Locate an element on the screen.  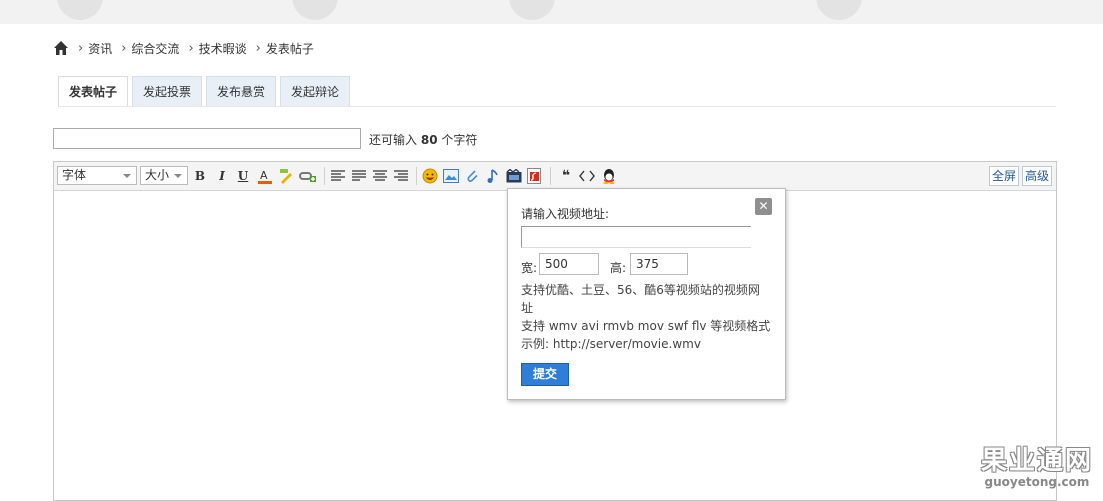
tab-divider is located at coordinates (557, 106).